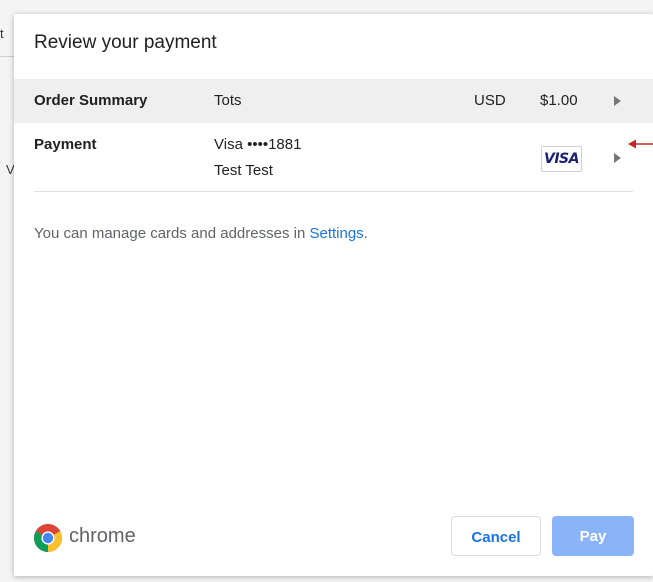  I want to click on order-currency: USD, so click(490, 100).